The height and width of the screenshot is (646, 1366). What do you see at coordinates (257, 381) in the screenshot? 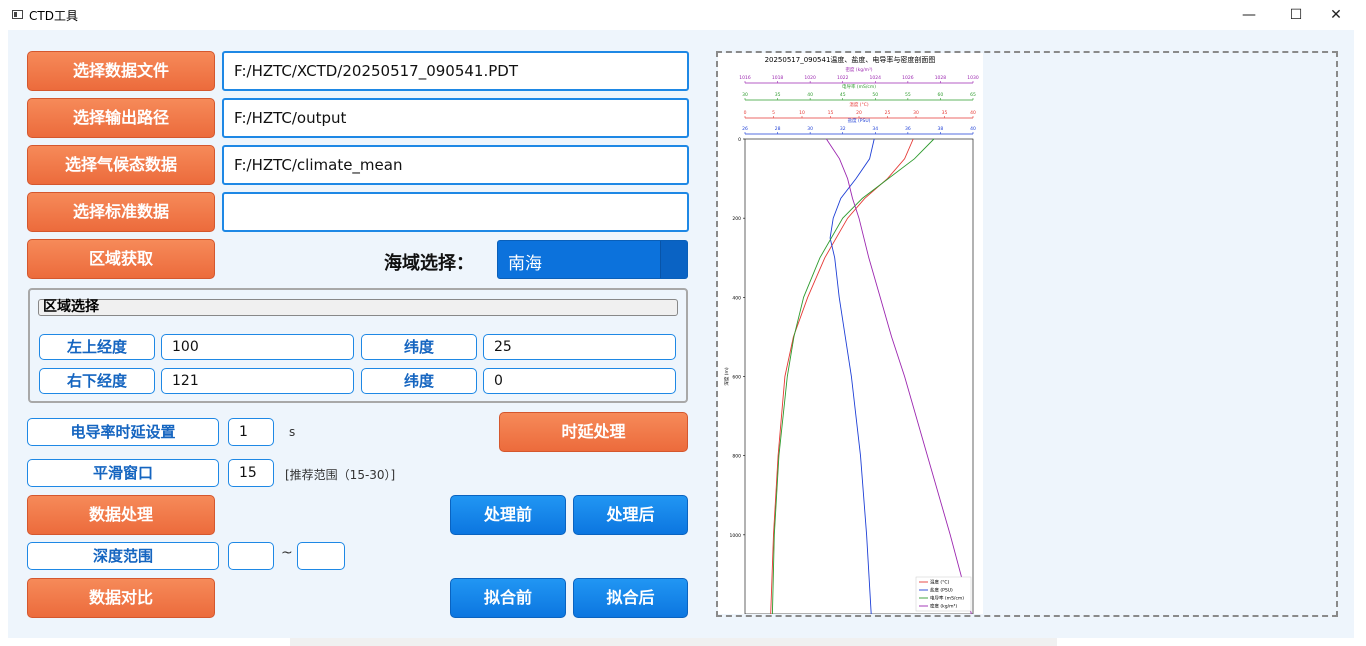
I see `bottom-right-lon-input: 121` at bounding box center [257, 381].